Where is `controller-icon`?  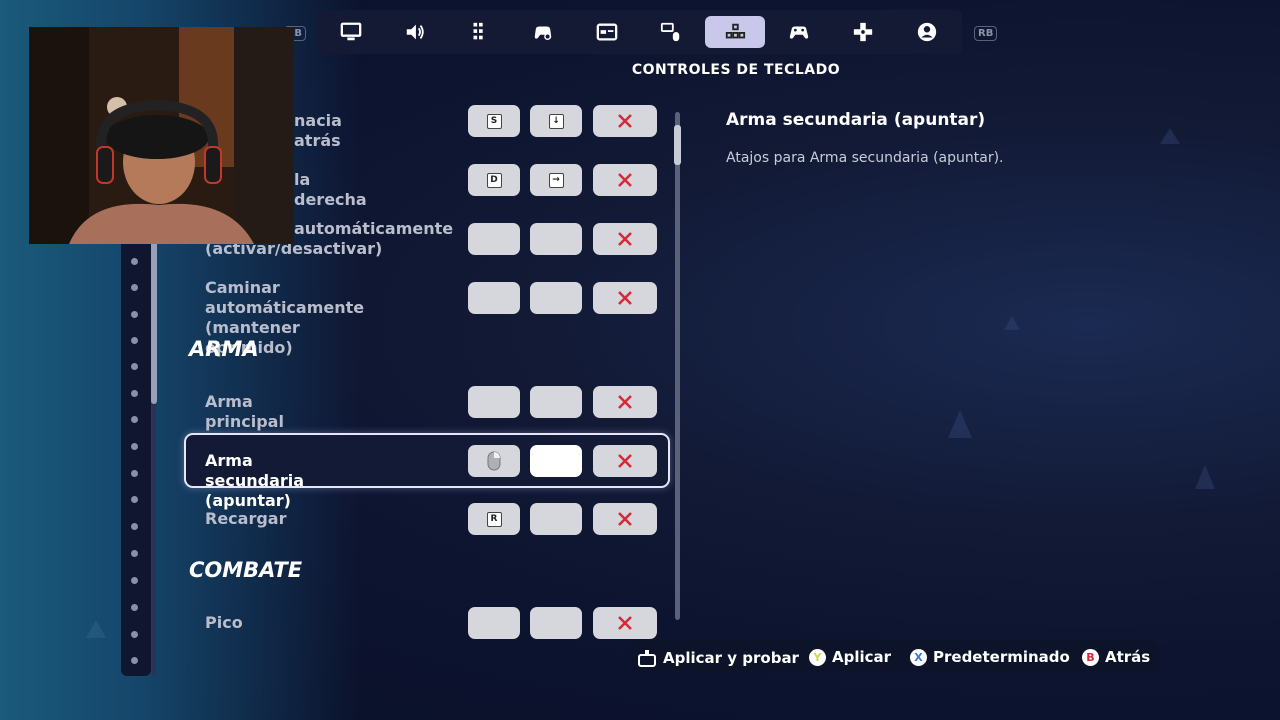 controller-icon is located at coordinates (799, 32).